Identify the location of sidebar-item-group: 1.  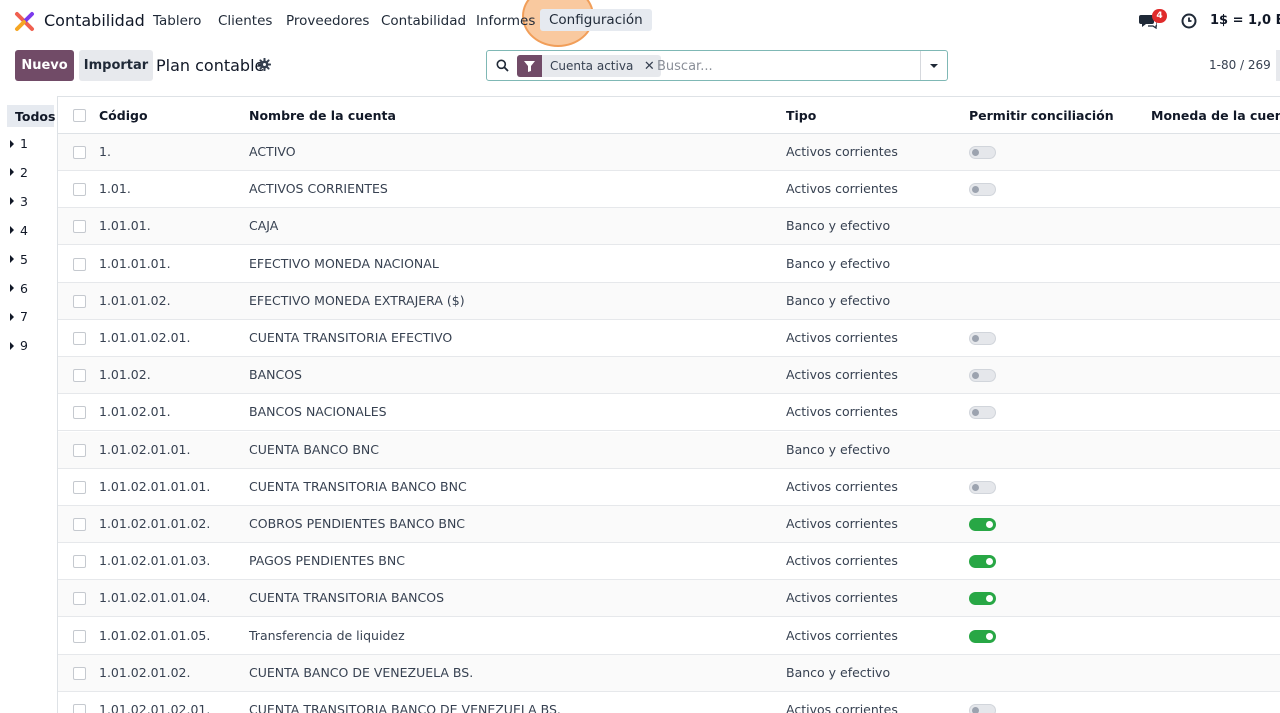
(19, 143).